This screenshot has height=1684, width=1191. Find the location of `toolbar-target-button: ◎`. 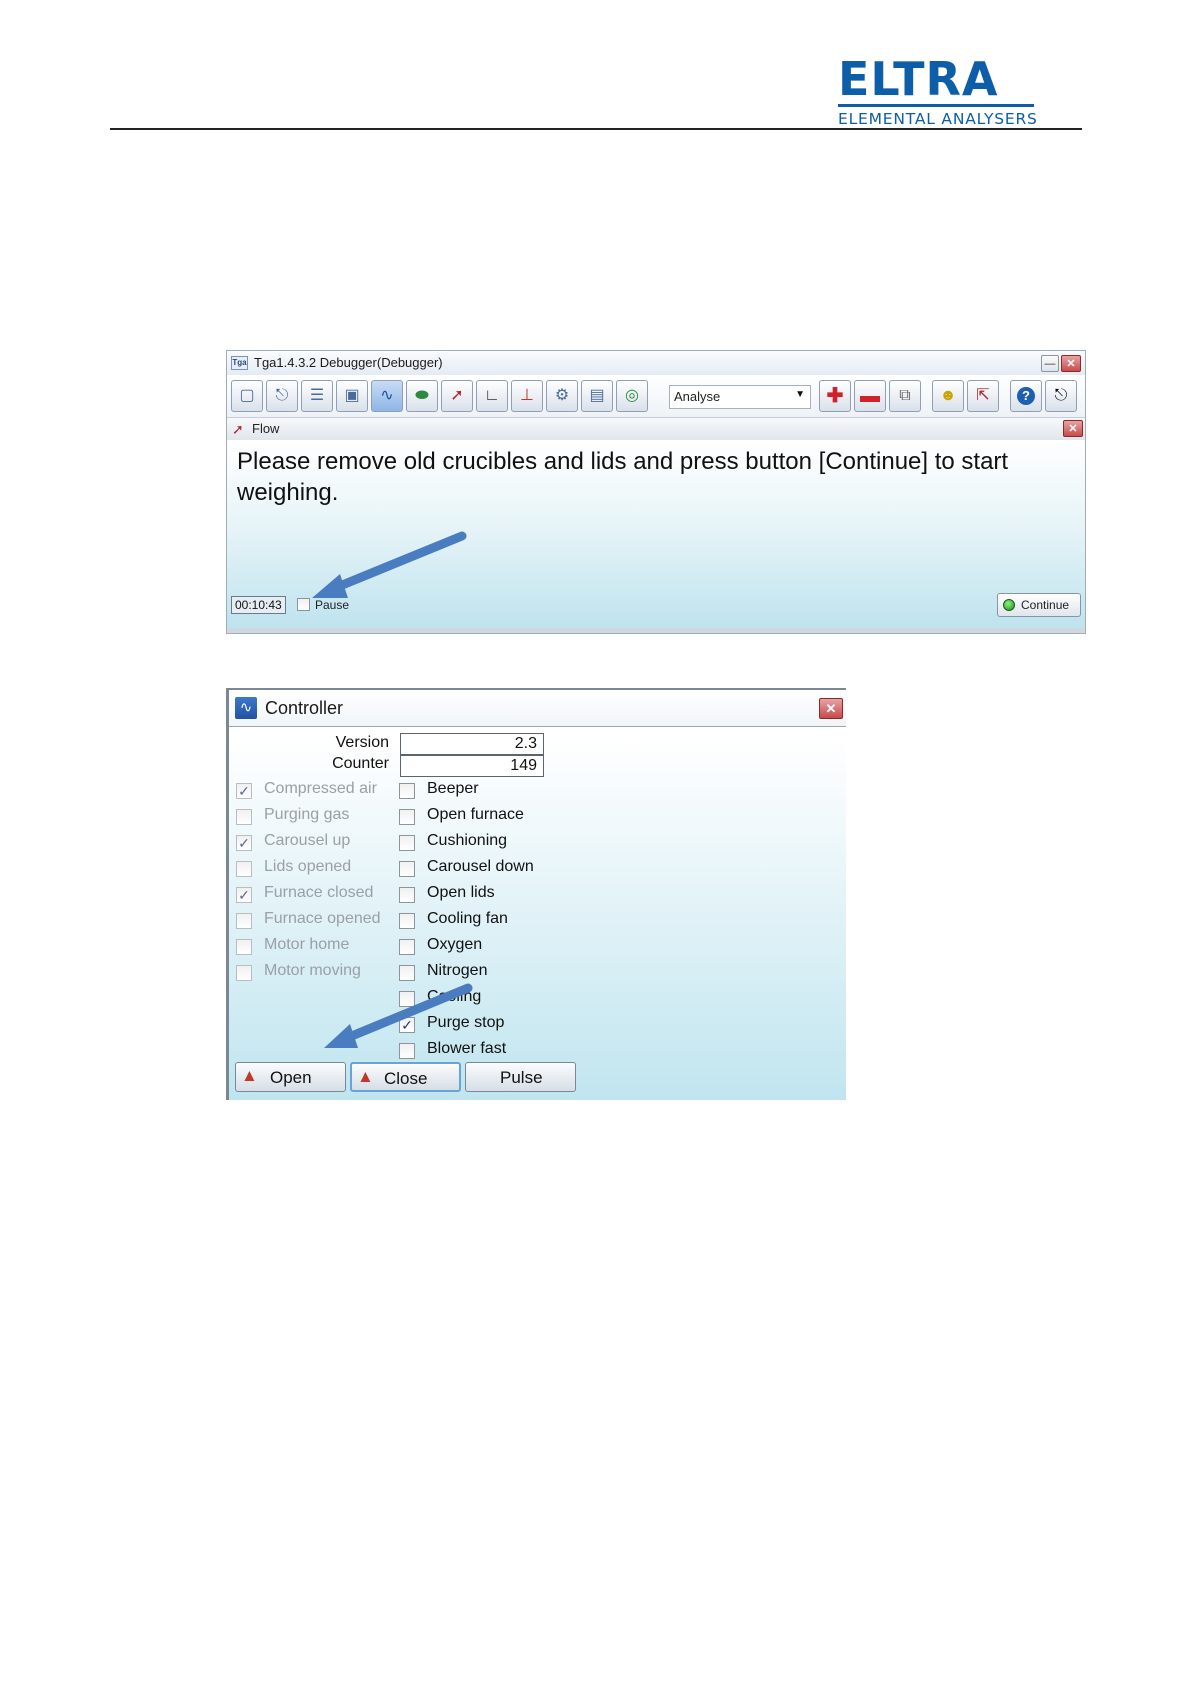

toolbar-target-button: ◎ is located at coordinates (632, 396).